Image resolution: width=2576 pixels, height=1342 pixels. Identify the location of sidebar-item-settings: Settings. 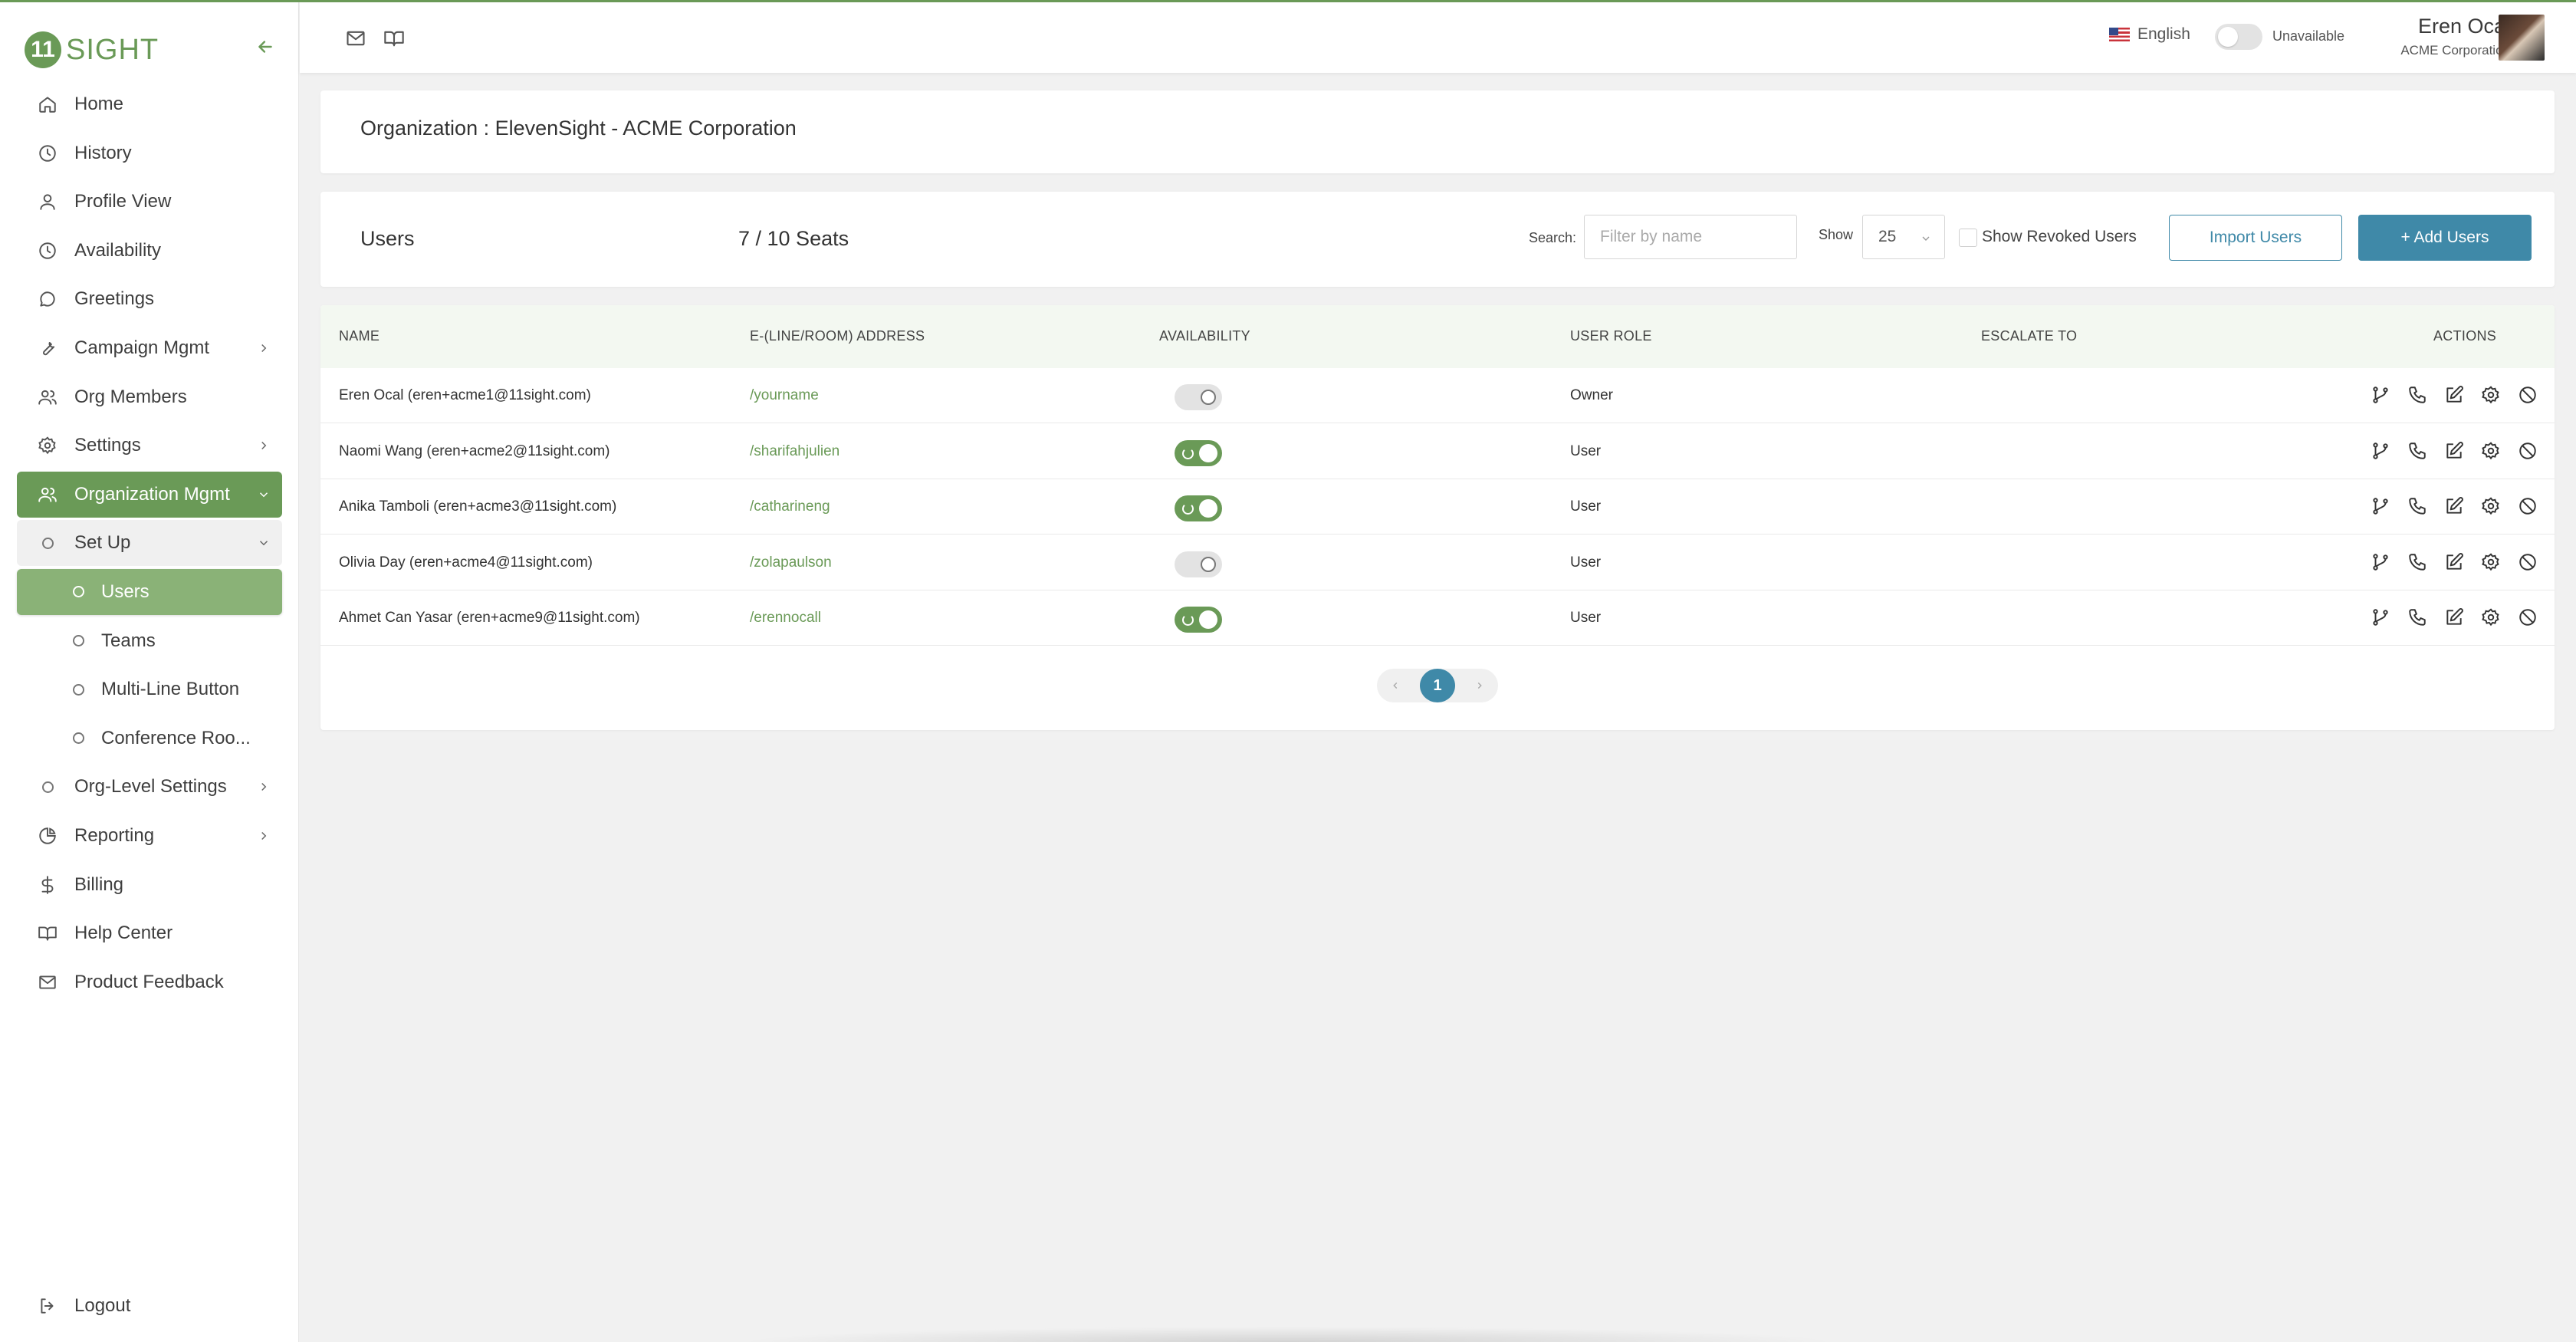
(149, 446).